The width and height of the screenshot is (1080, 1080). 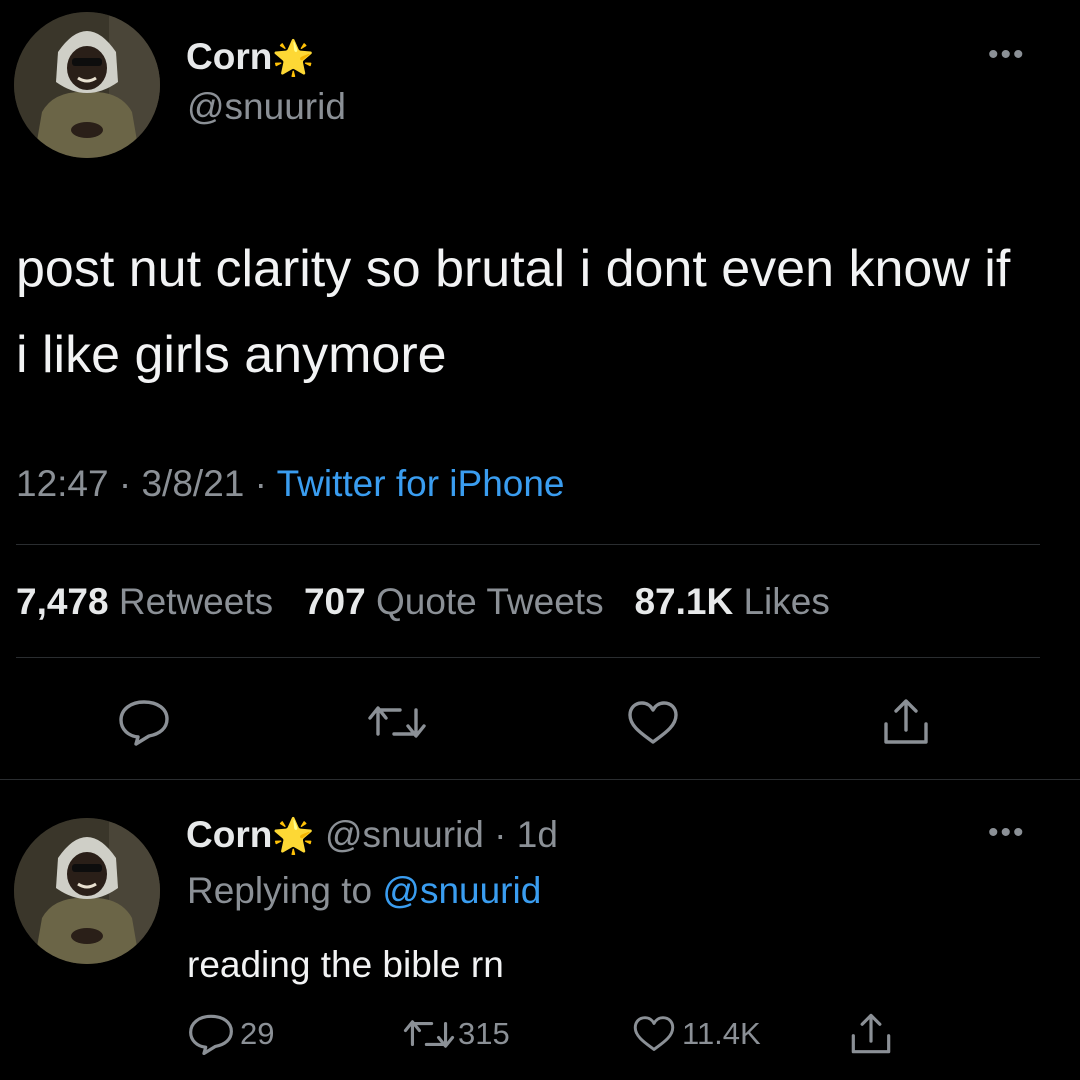 What do you see at coordinates (461, 890) in the screenshot?
I see `replying-to-handle: @snuurid` at bounding box center [461, 890].